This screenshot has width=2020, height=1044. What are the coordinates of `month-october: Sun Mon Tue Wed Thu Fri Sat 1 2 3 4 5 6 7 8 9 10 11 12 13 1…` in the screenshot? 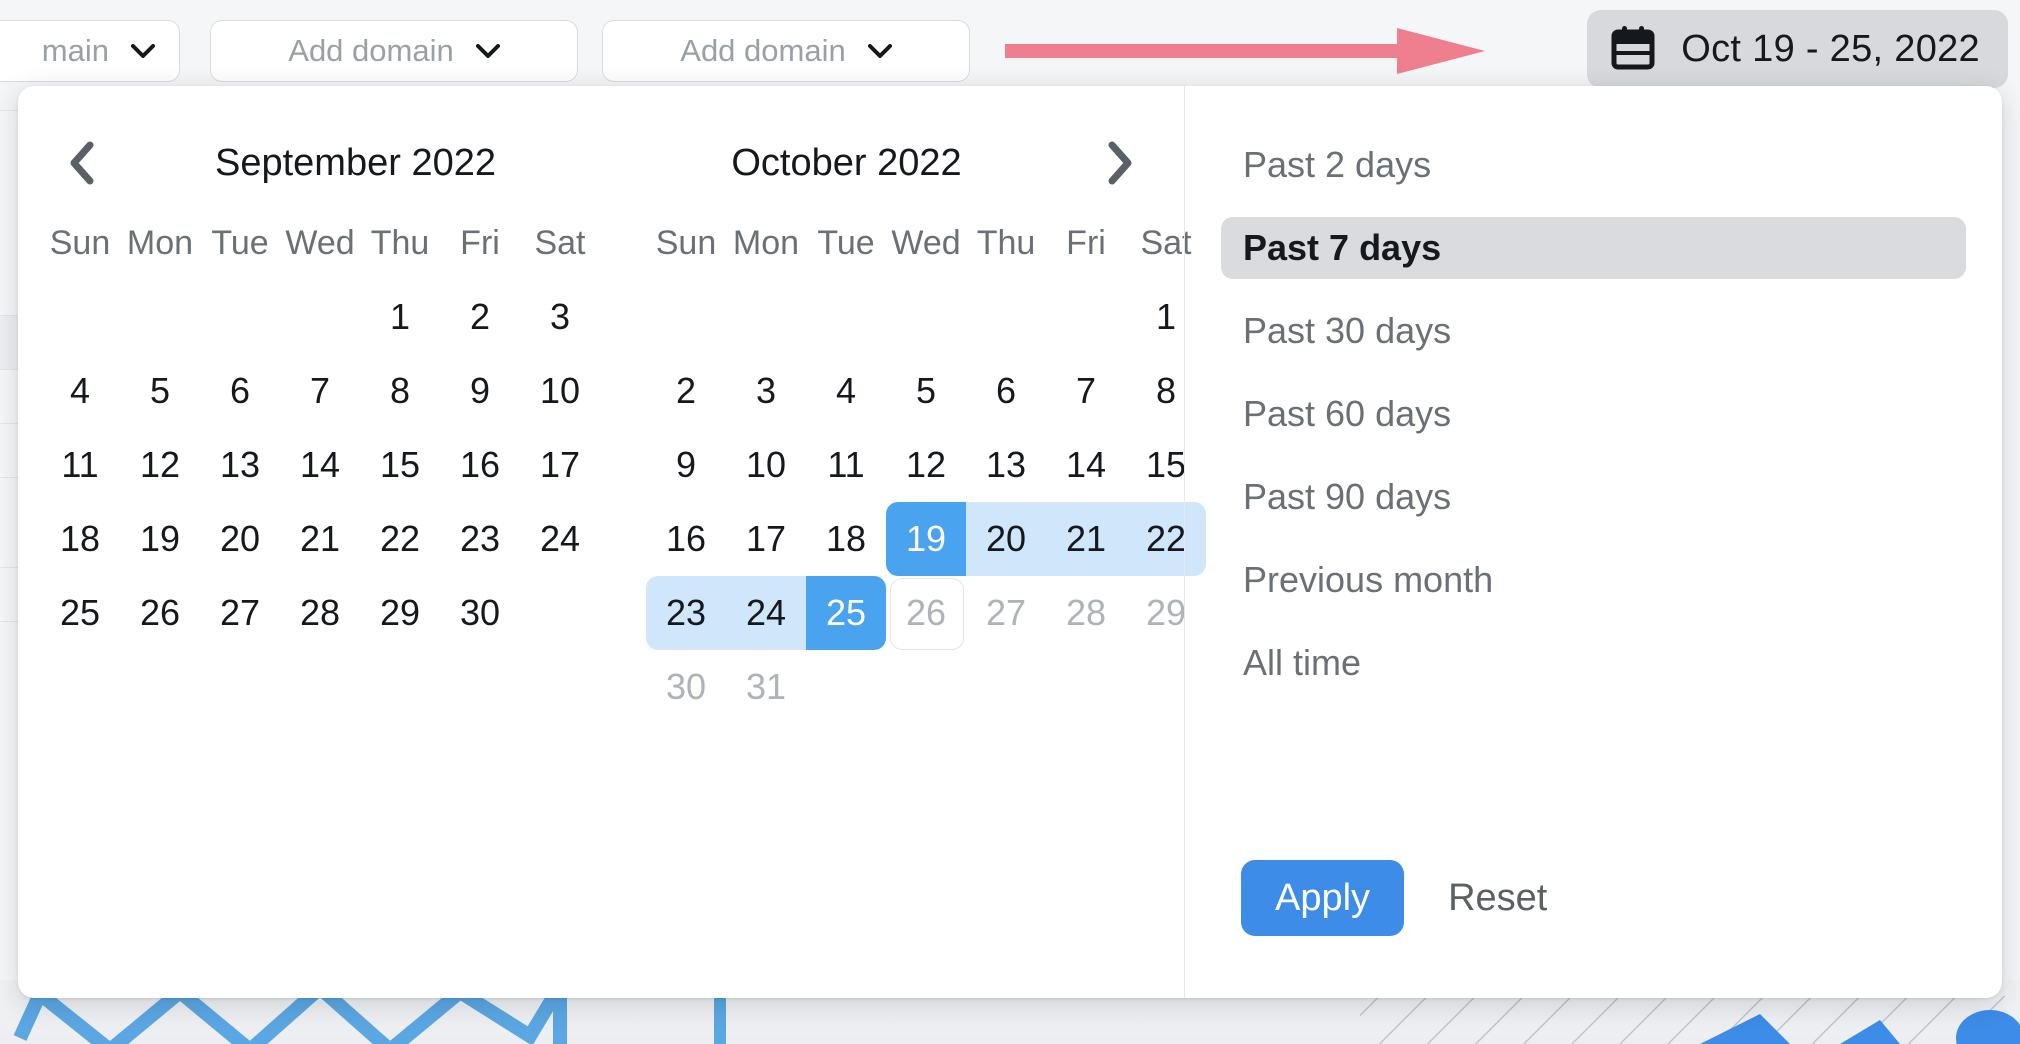 It's located at (926, 465).